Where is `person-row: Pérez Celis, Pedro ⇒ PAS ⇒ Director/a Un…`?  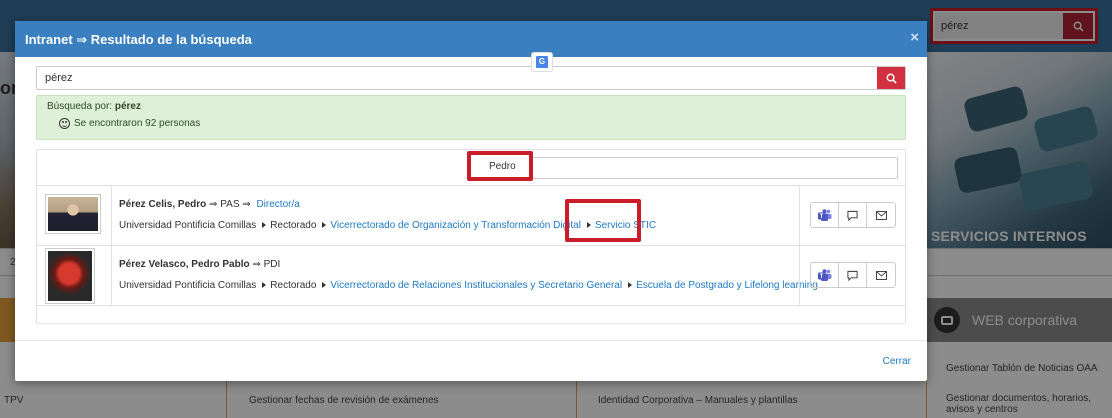 person-row: Pérez Celis, Pedro ⇒ PAS ⇒ Director/a Un… is located at coordinates (471, 216).